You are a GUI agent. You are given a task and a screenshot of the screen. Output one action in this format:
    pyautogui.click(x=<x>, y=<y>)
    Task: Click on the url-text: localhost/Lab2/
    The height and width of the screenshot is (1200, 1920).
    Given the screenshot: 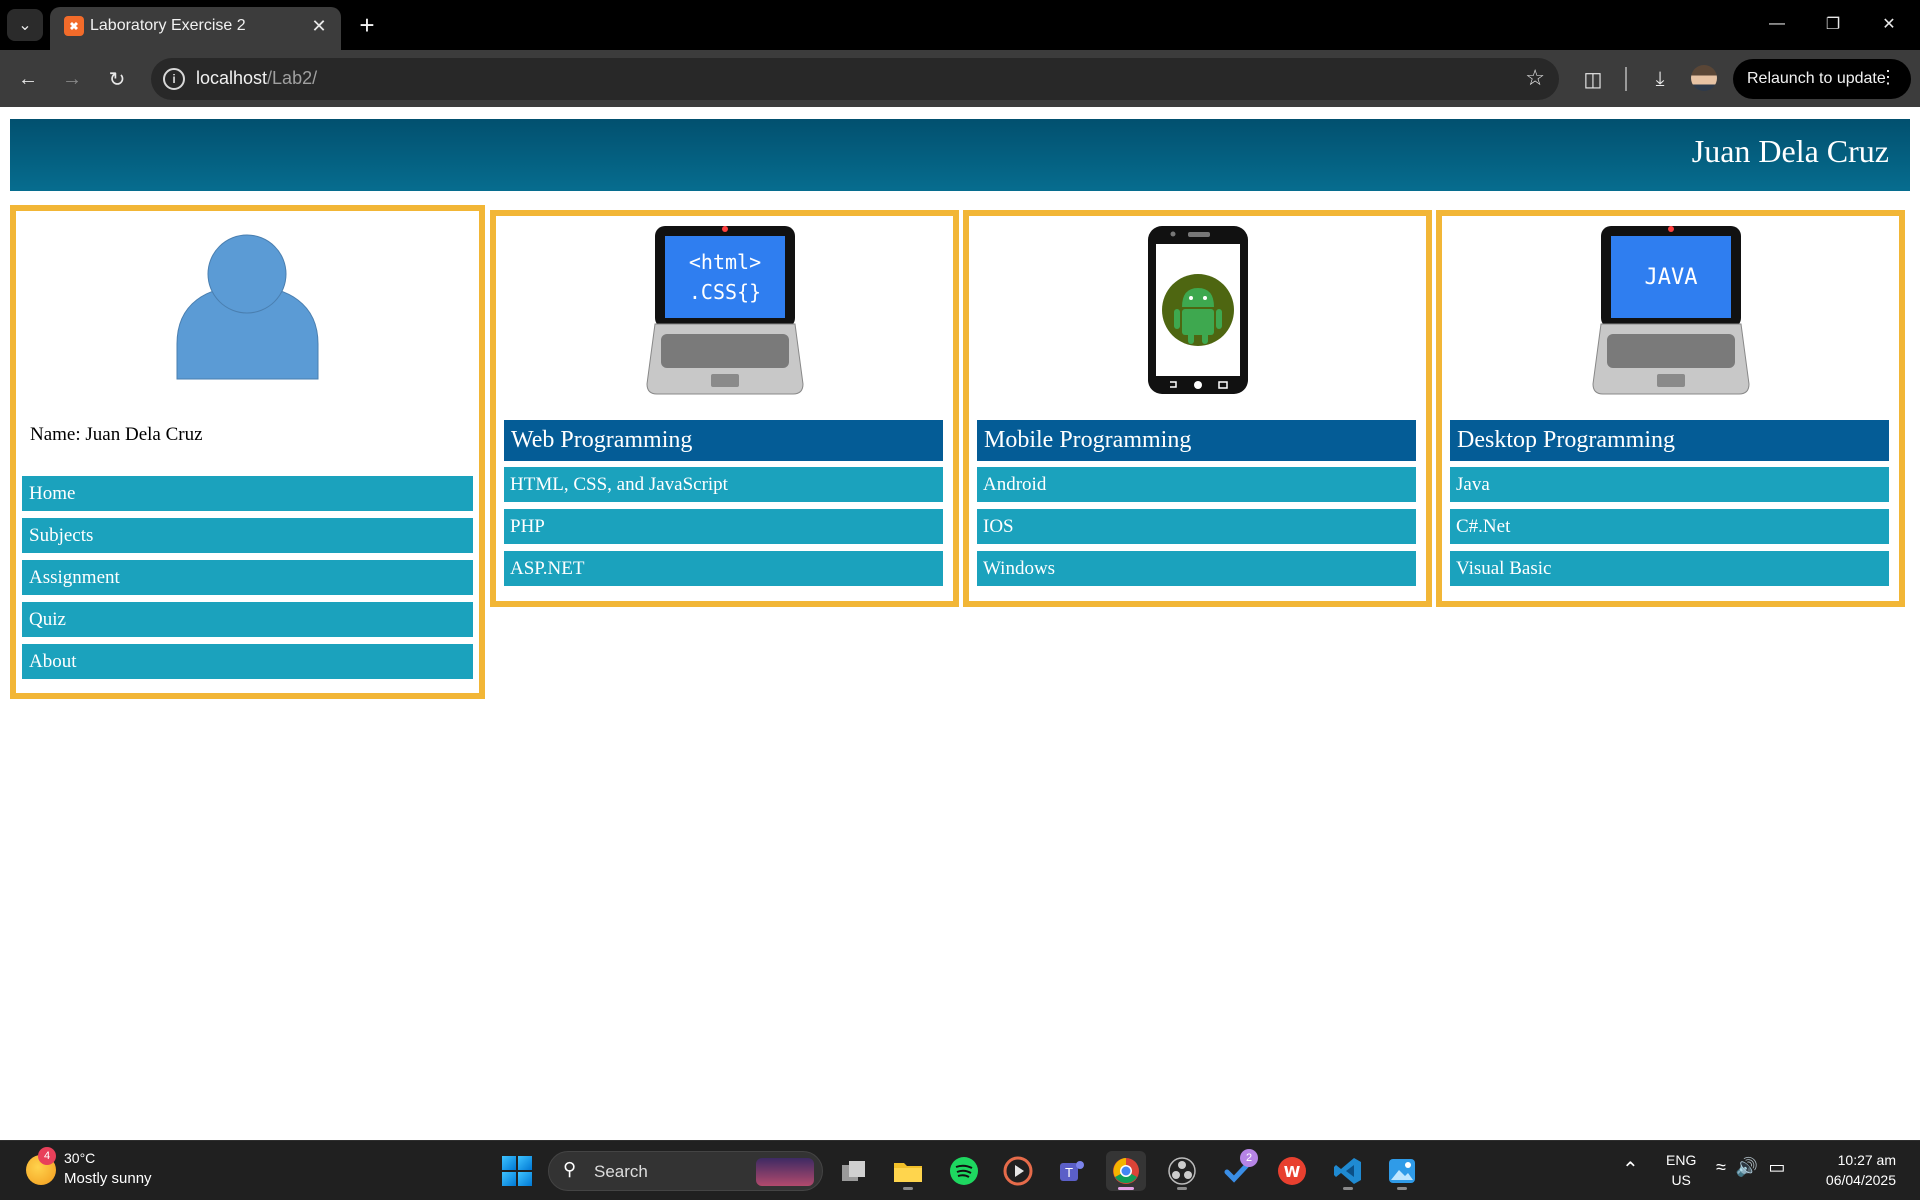 What is the action you would take?
    pyautogui.click(x=256, y=78)
    